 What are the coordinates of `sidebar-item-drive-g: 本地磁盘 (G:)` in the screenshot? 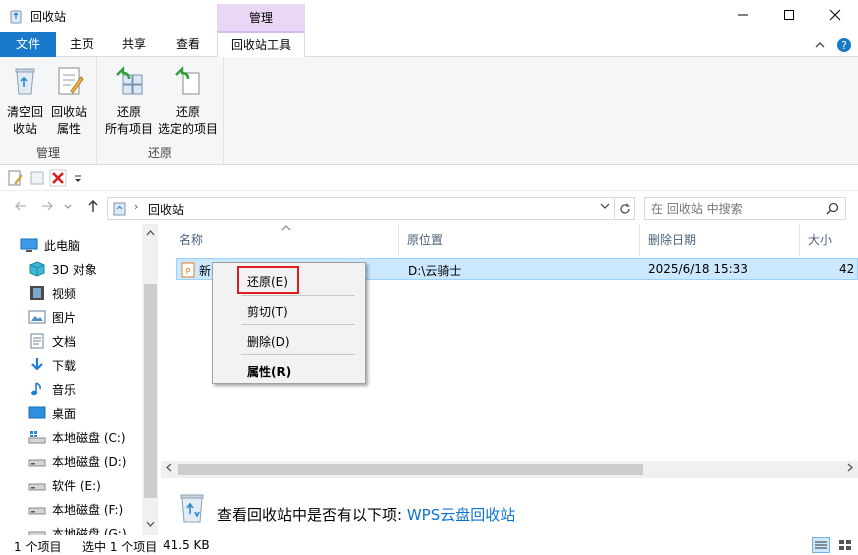 It's located at (77, 528).